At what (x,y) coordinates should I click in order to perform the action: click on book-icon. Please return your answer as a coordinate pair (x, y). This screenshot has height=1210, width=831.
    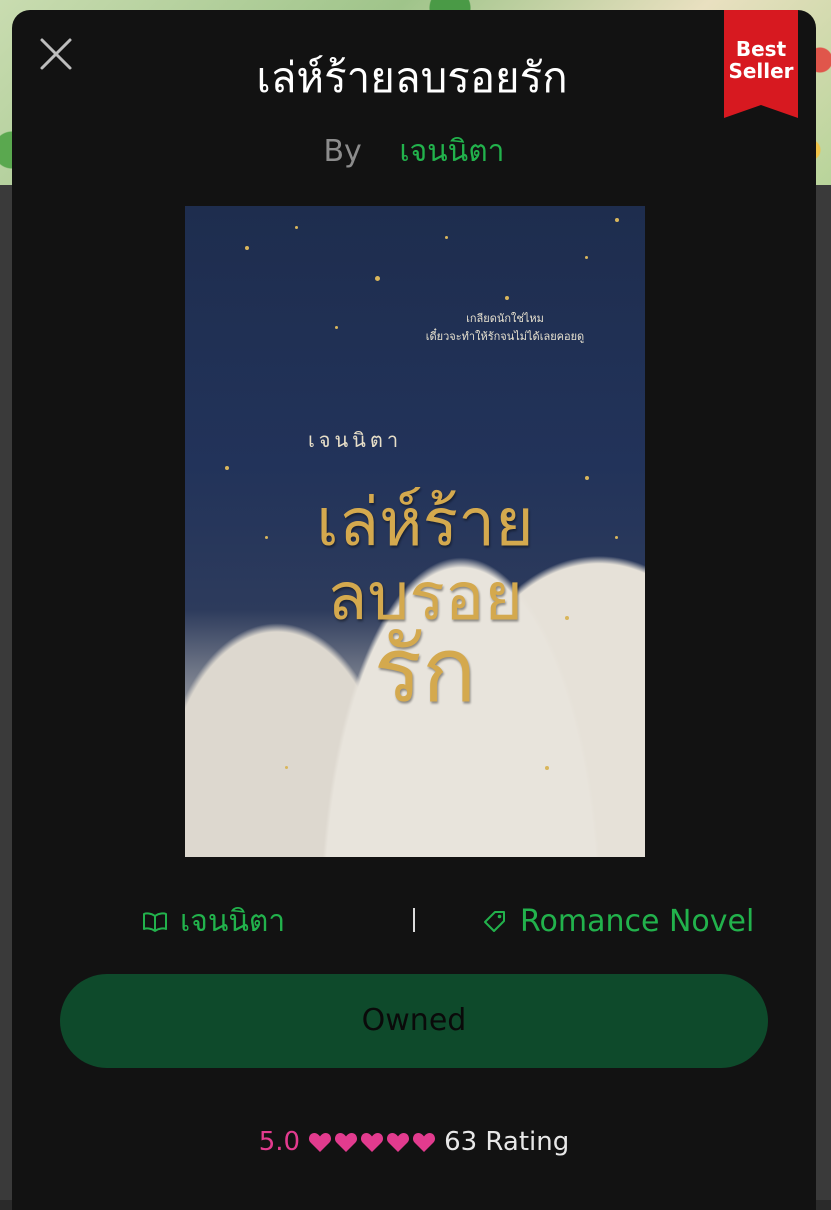
    Looking at the image, I should click on (155, 922).